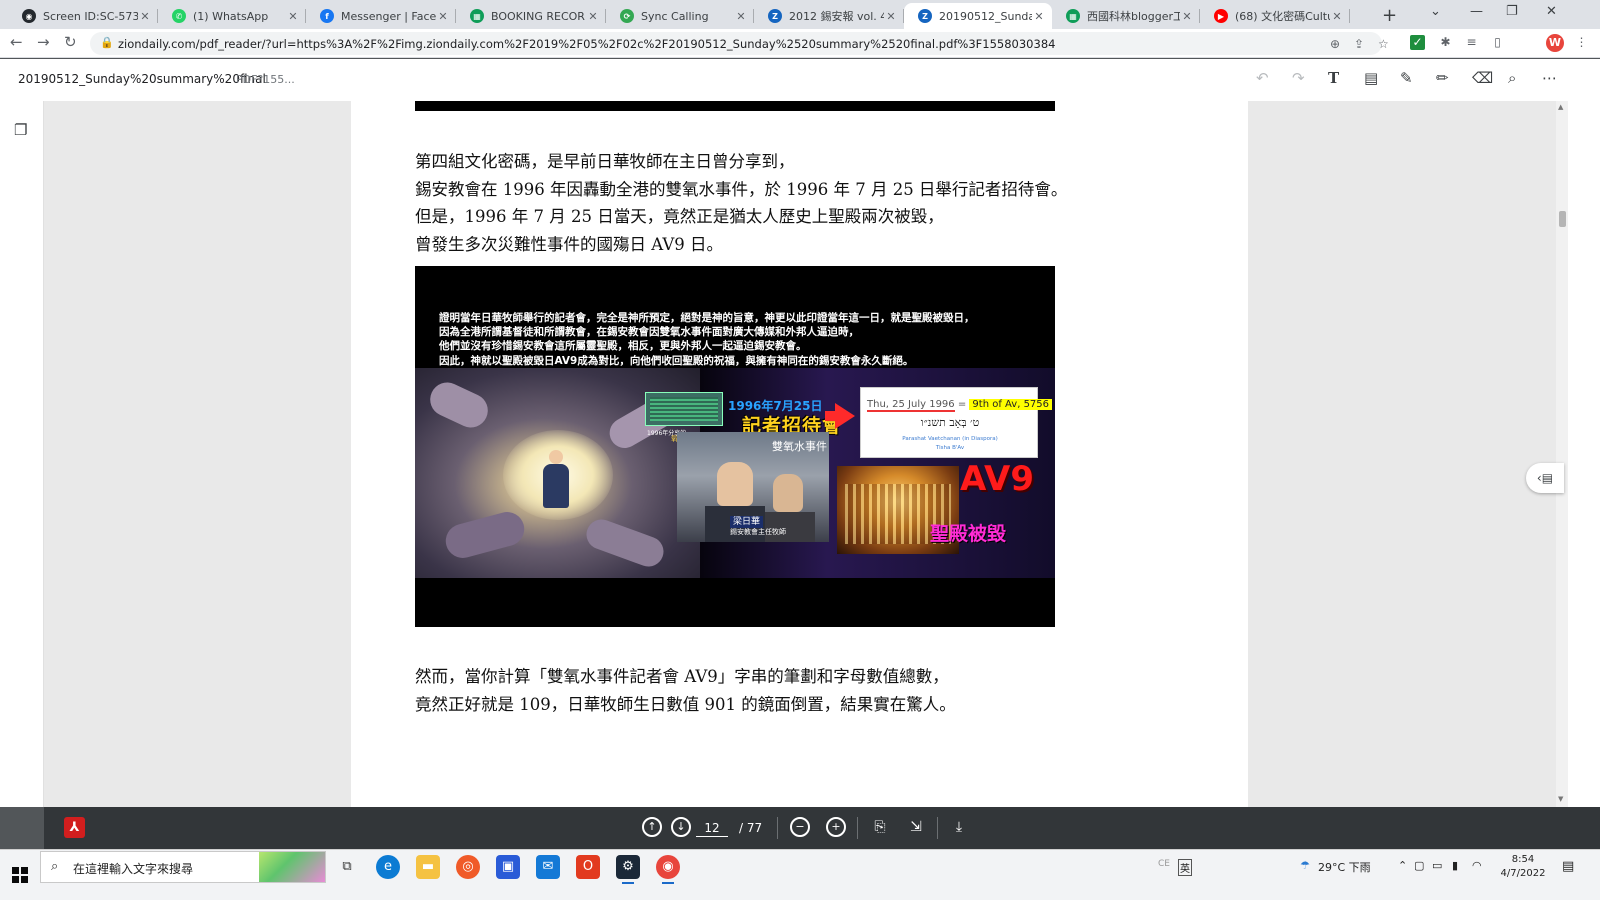  Describe the element at coordinates (1417, 42) in the screenshot. I see `extension-check-icon: ✓` at that location.